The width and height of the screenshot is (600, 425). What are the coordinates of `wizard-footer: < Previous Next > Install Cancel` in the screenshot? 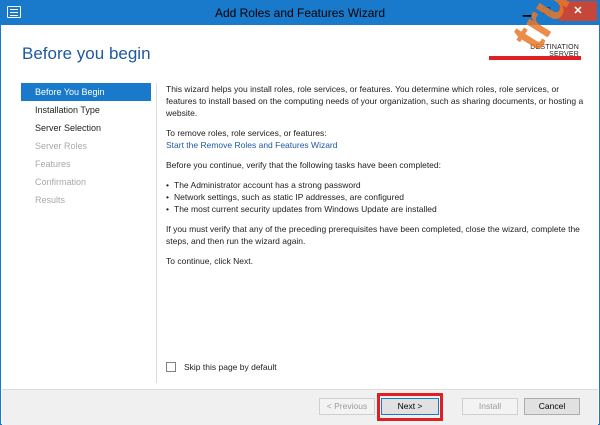 It's located at (300, 407).